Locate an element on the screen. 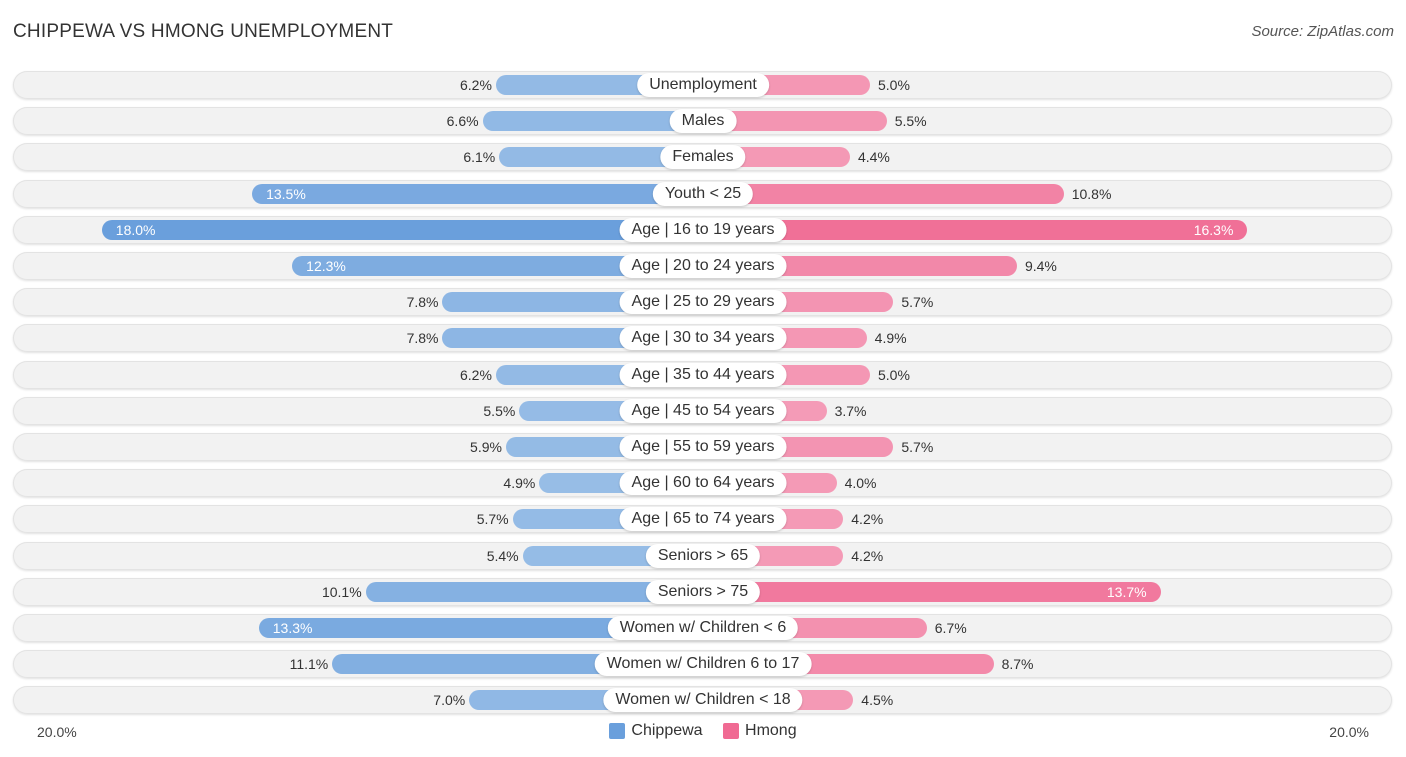  category-label: Age | 20 to 24 years is located at coordinates (703, 266).